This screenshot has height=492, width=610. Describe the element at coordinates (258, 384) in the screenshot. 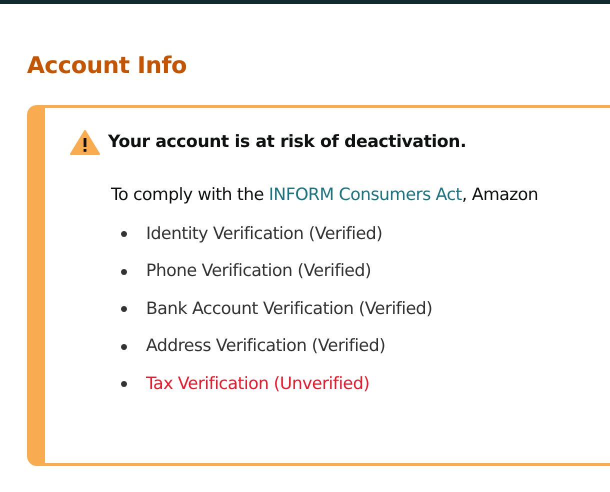

I see `verification-item: Tax Verification (Unverified)` at that location.